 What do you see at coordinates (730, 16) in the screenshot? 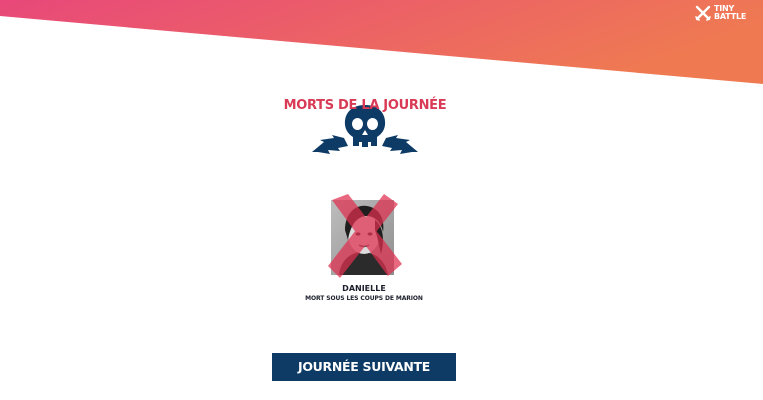
I see `logo-line-2: BATTLE` at bounding box center [730, 16].